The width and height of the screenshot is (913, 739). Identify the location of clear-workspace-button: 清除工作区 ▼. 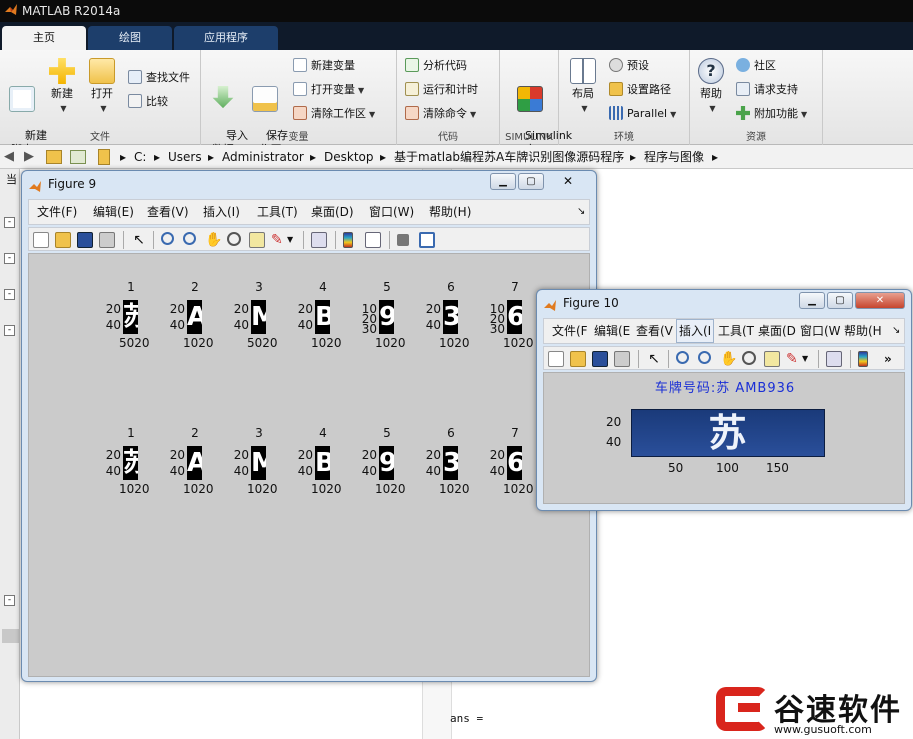
(334, 114).